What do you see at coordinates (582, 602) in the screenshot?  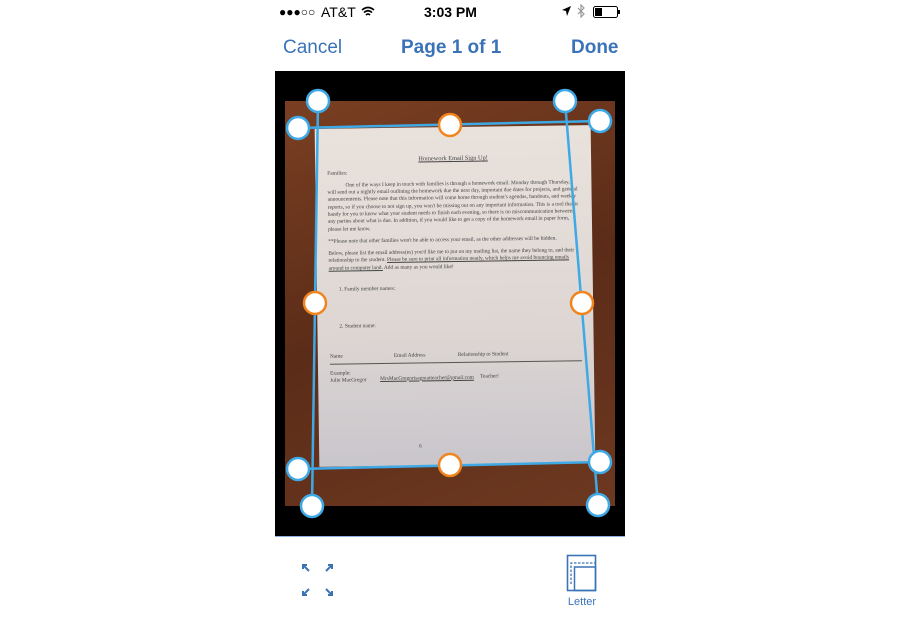 I see `page-size-label: Letter` at bounding box center [582, 602].